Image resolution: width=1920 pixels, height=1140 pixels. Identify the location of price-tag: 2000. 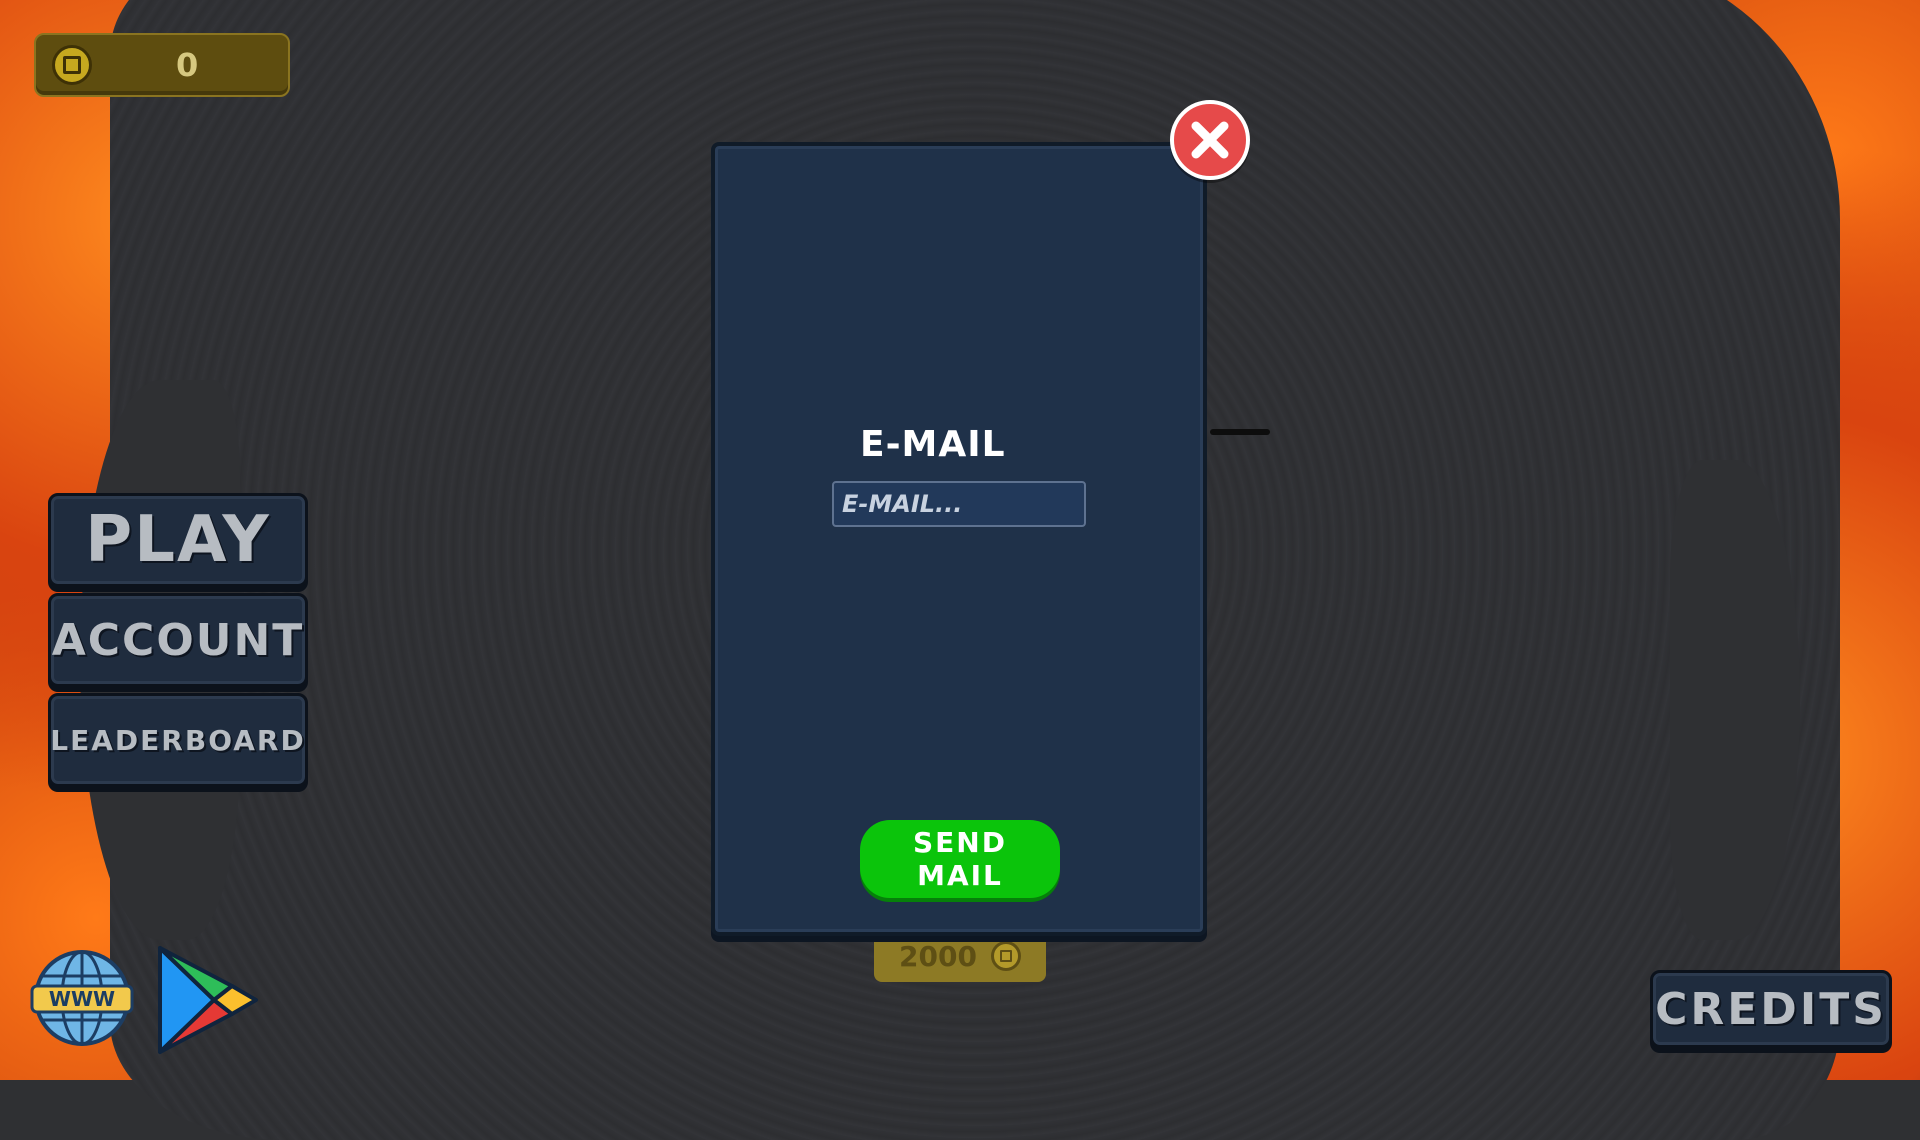
(960, 956).